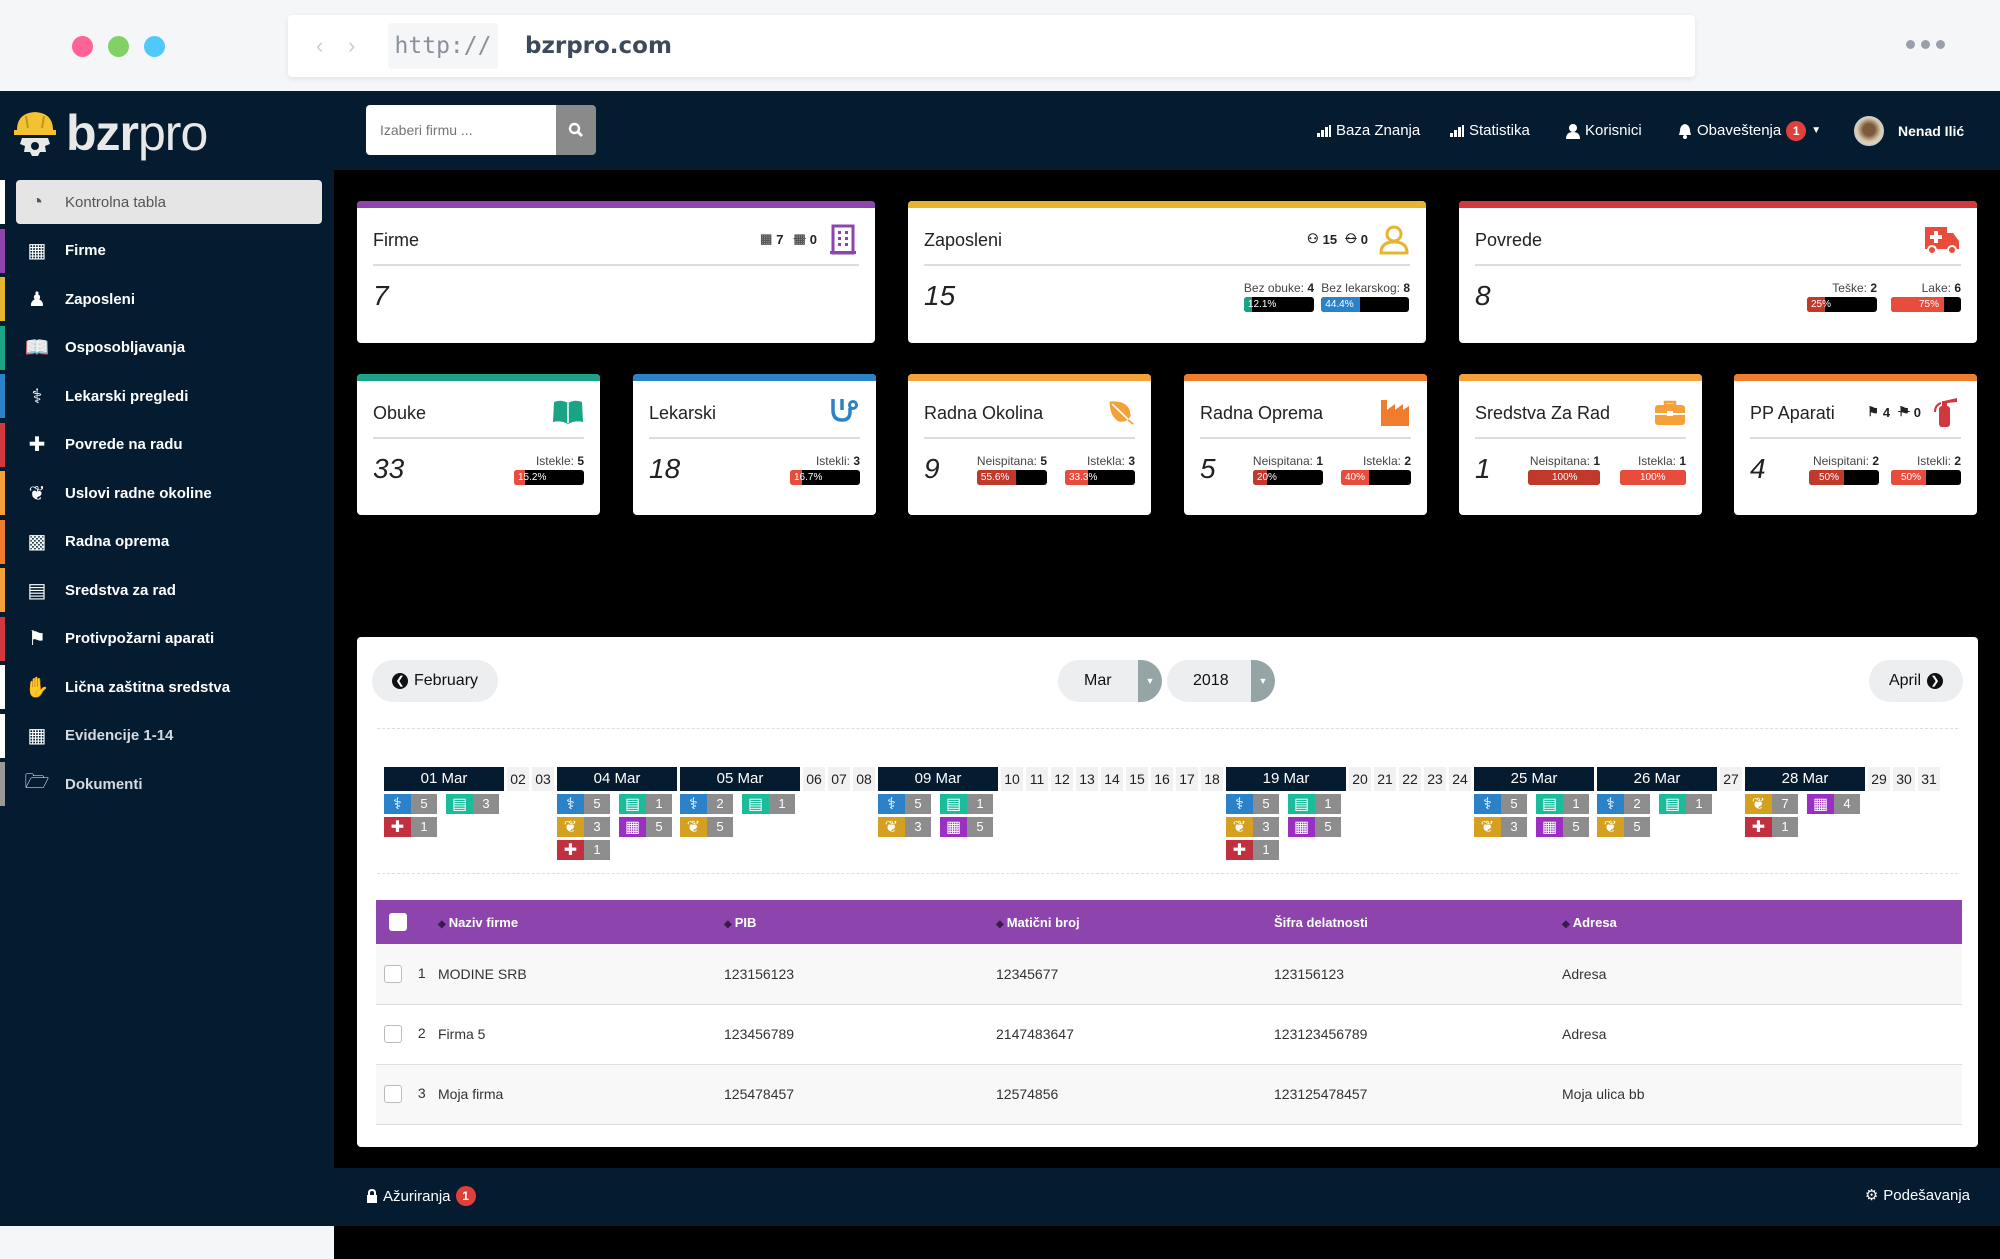 The width and height of the screenshot is (2000, 1259). I want to click on select-all-checkbox, so click(398, 922).